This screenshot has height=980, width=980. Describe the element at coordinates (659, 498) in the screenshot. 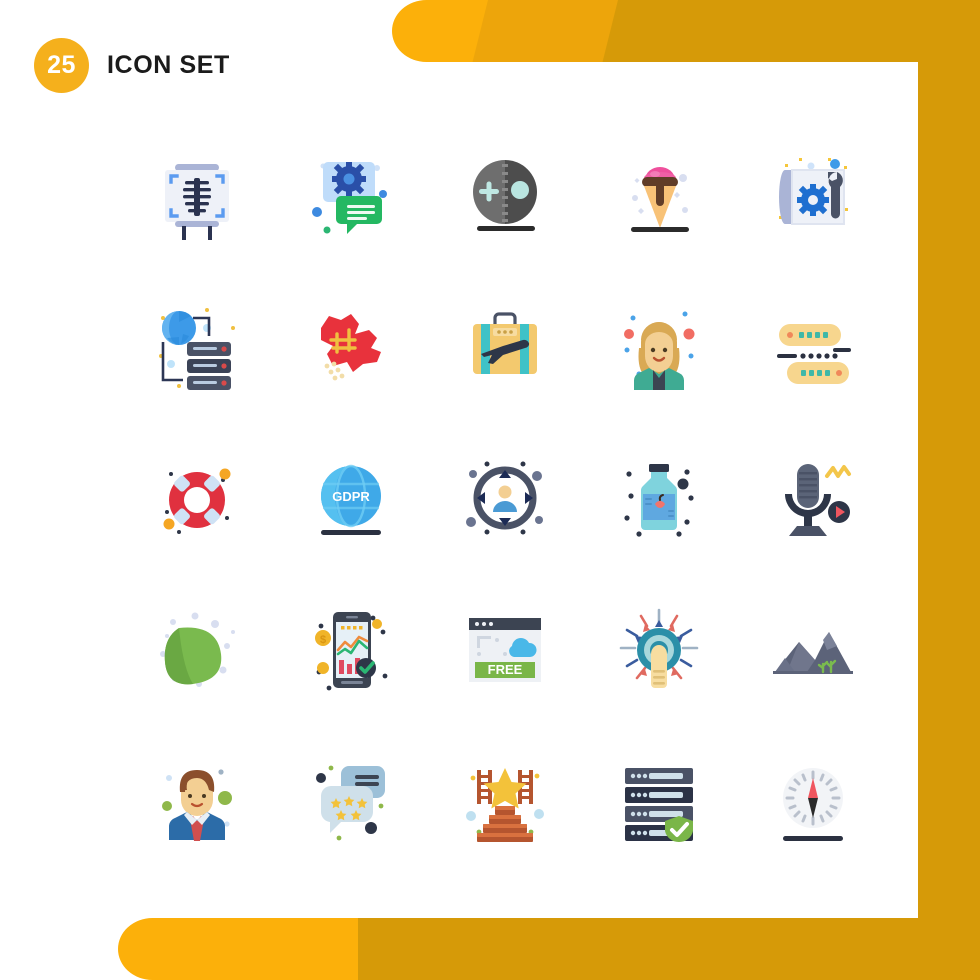

I see `apple-juice-bottle-icon` at that location.